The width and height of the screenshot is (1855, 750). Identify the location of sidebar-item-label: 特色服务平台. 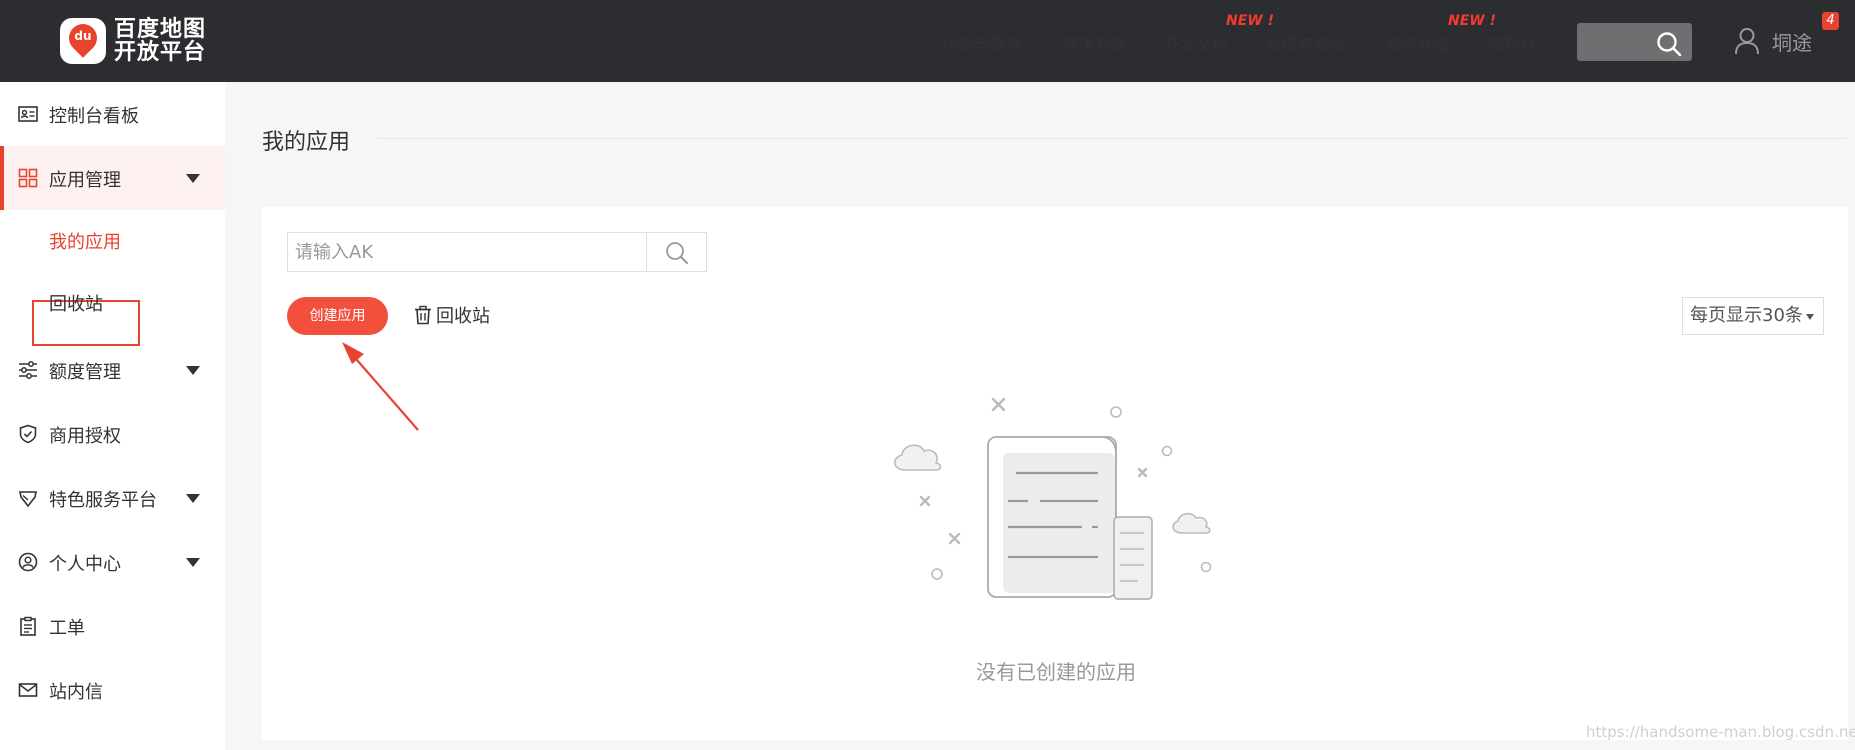
(103, 500).